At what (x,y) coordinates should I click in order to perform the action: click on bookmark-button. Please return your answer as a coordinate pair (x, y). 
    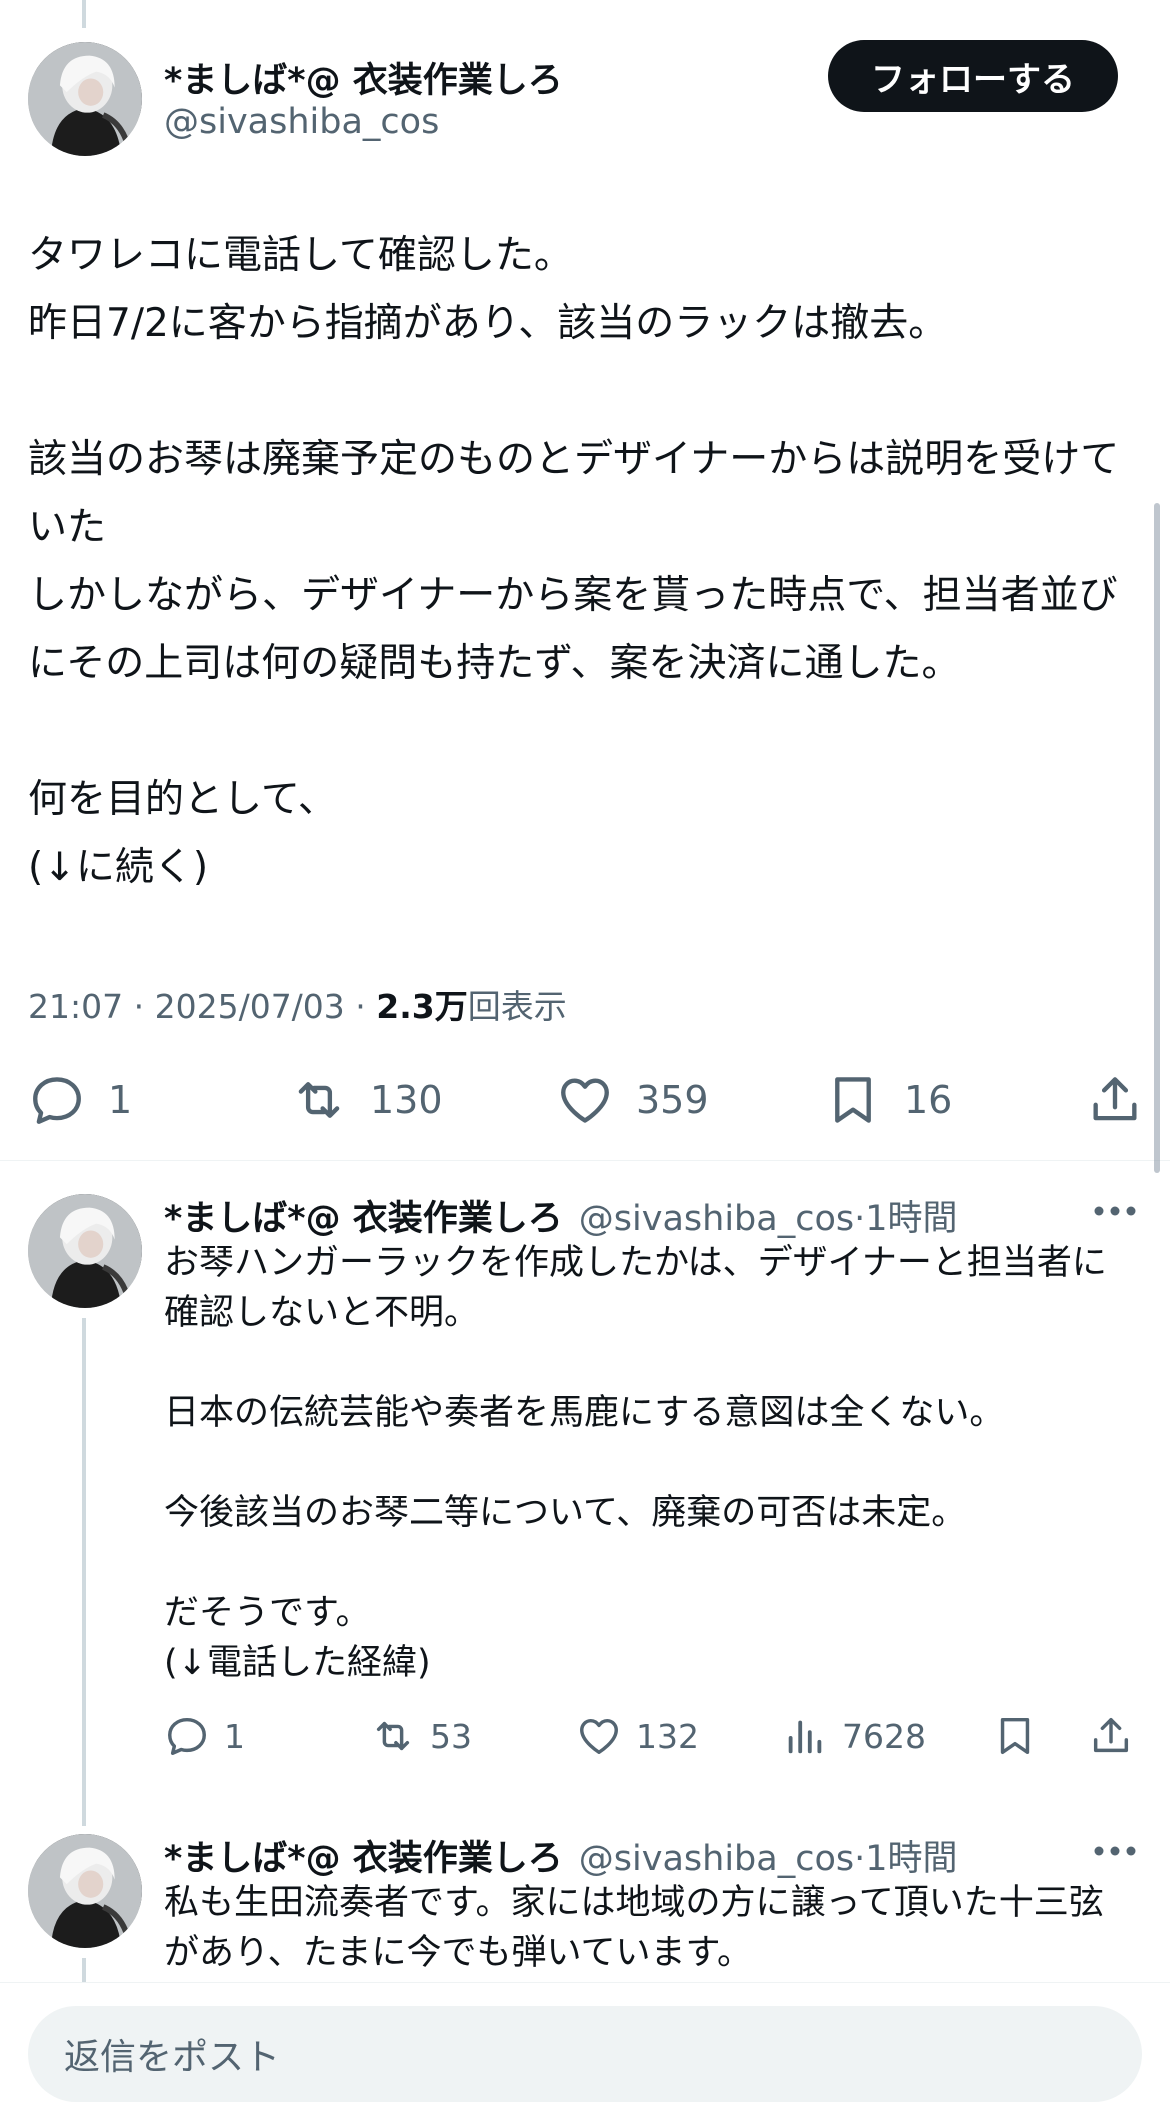
    Looking at the image, I should click on (1015, 1736).